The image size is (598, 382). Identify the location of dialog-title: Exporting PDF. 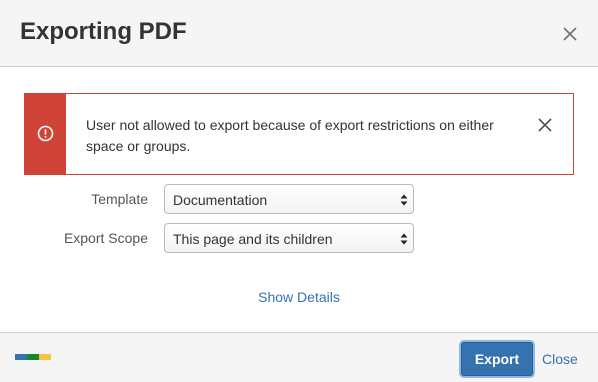
(103, 31).